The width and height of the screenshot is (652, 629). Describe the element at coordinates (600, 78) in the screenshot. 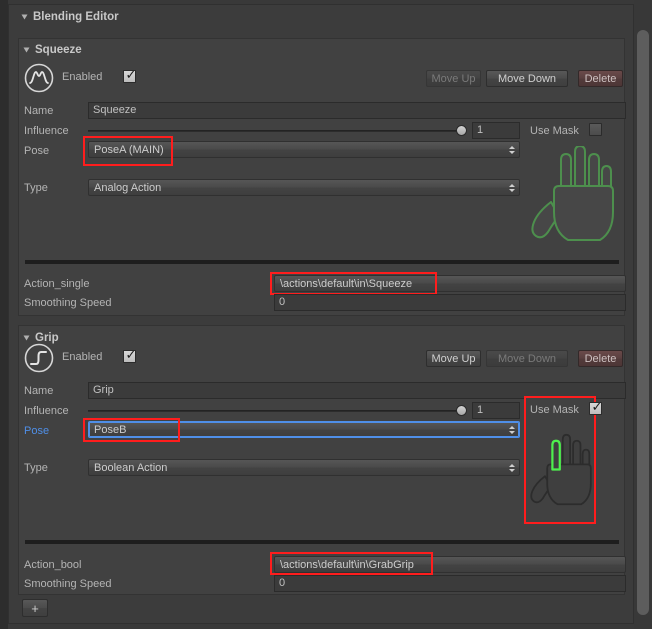

I see `squeeze-delete-button: Delete` at that location.